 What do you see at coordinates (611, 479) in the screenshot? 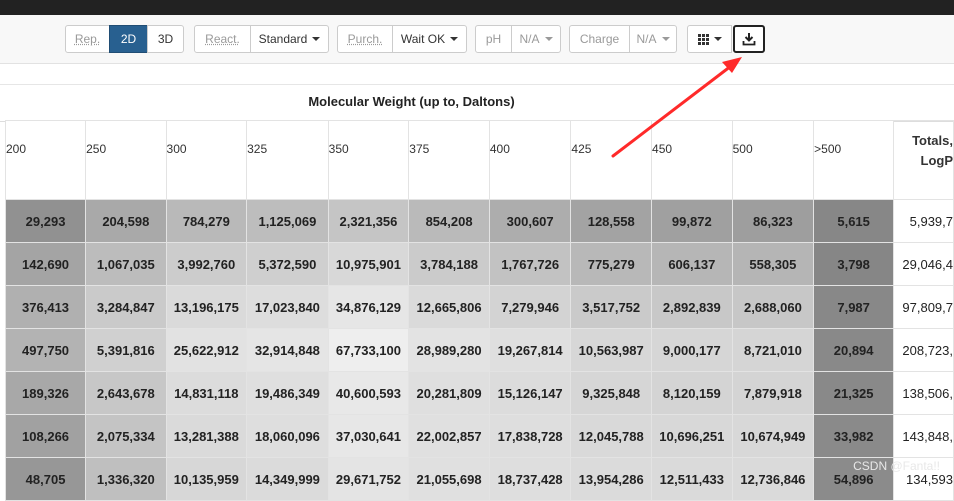
I see `tranche-cell: 13,954,286` at bounding box center [611, 479].